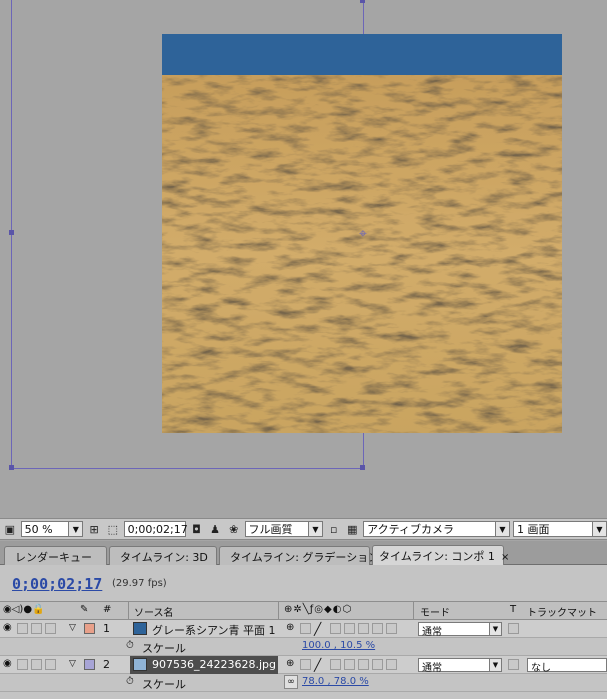  What do you see at coordinates (140, 664) in the screenshot?
I see `footage-thumbnail-icon` at bounding box center [140, 664].